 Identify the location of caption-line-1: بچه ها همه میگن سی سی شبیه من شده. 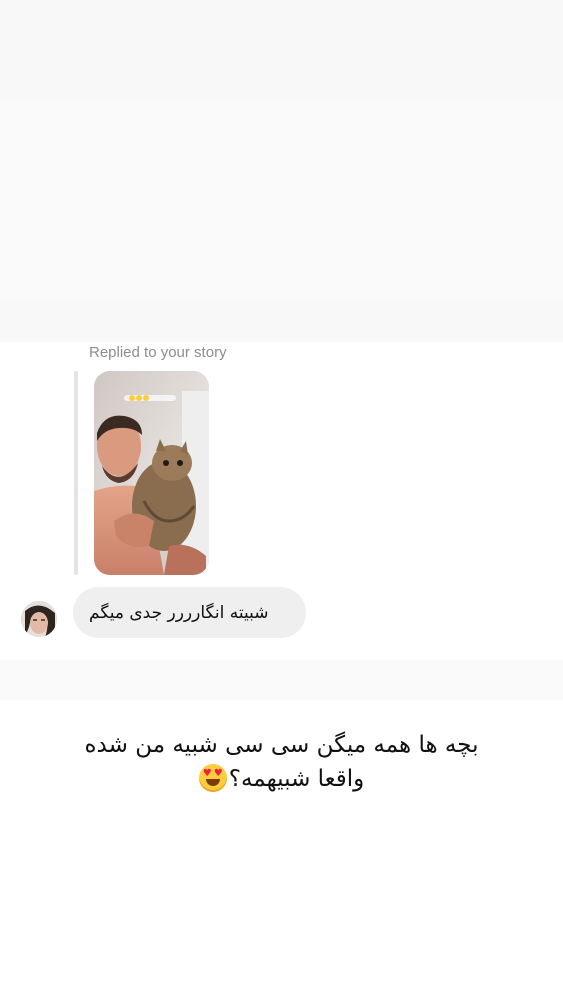
(281, 745).